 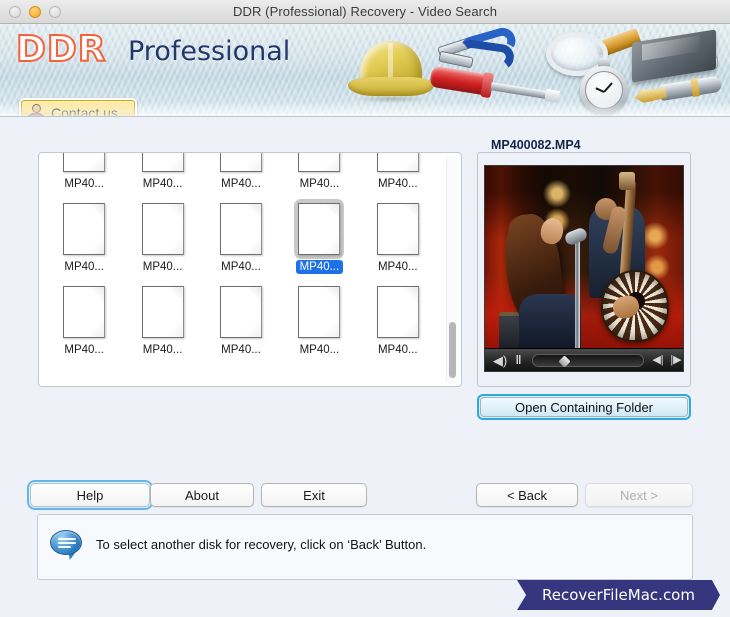 I want to click on next-button: Next >, so click(x=639, y=495).